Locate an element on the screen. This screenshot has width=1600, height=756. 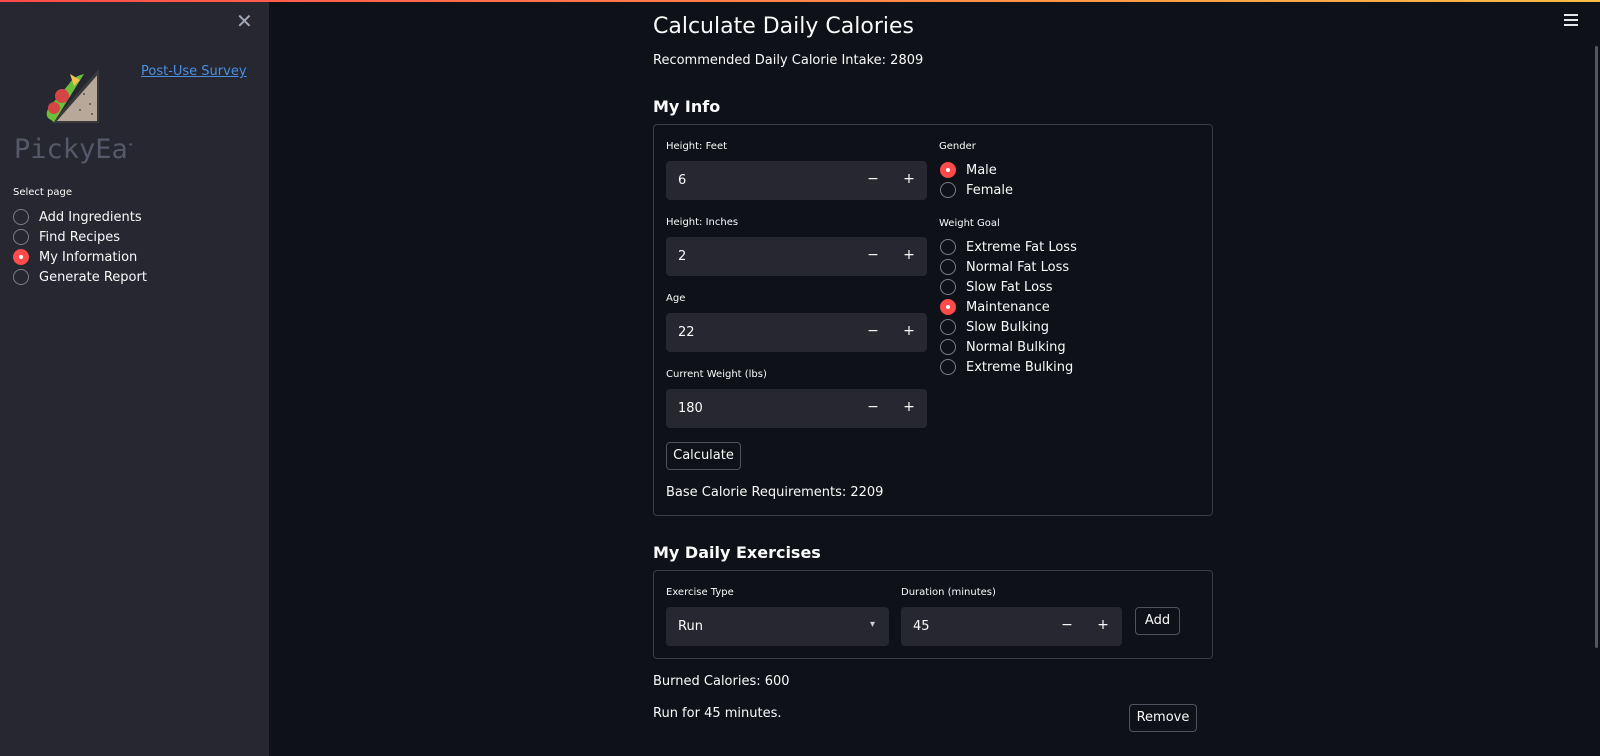
goal-option-normal-fat-loss: Normal Fat Loss is located at coordinates (1008, 267).